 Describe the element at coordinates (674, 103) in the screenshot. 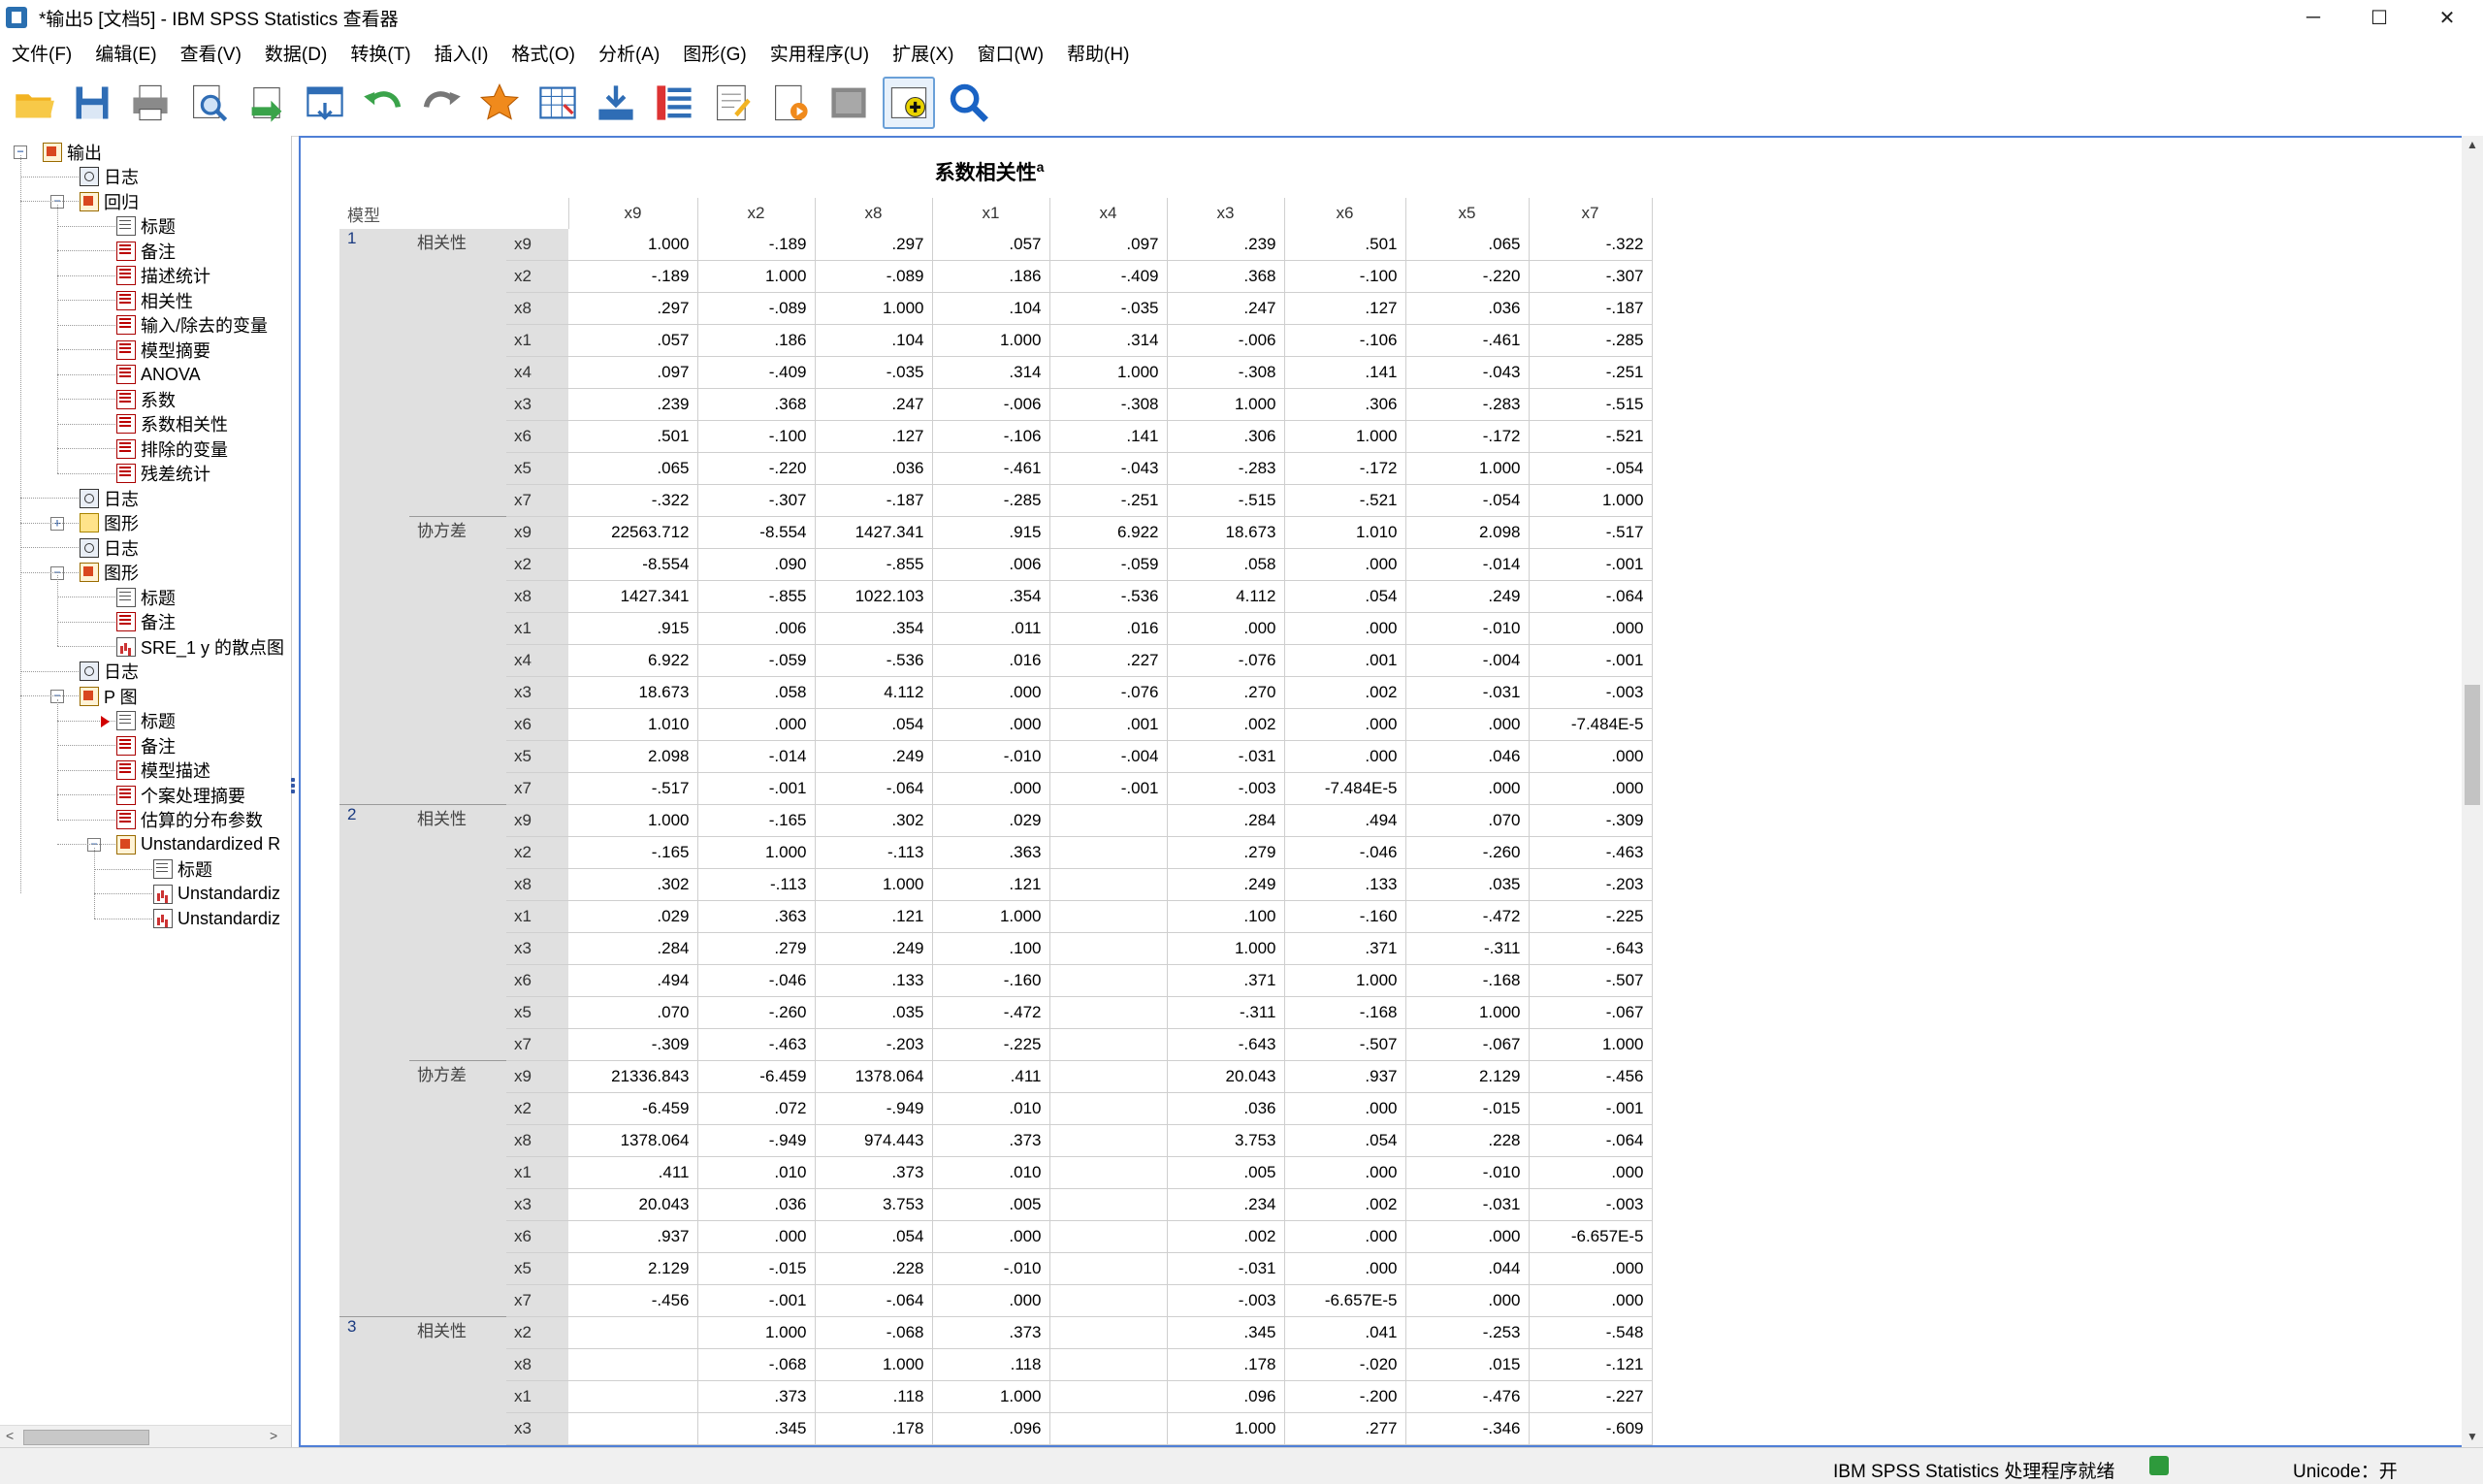

I see `variables-icon` at that location.